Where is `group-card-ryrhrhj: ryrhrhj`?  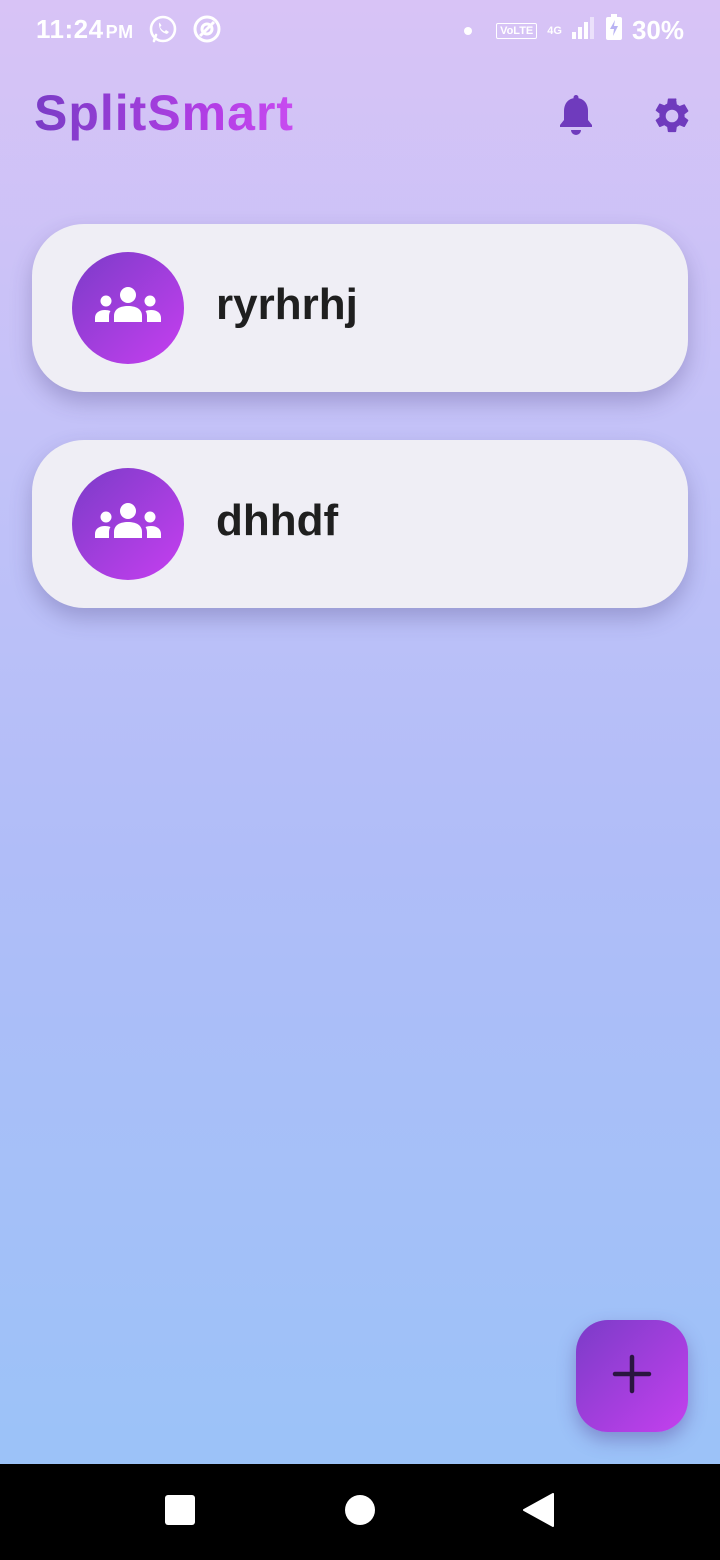 group-card-ryrhrhj: ryrhrhj is located at coordinates (360, 308).